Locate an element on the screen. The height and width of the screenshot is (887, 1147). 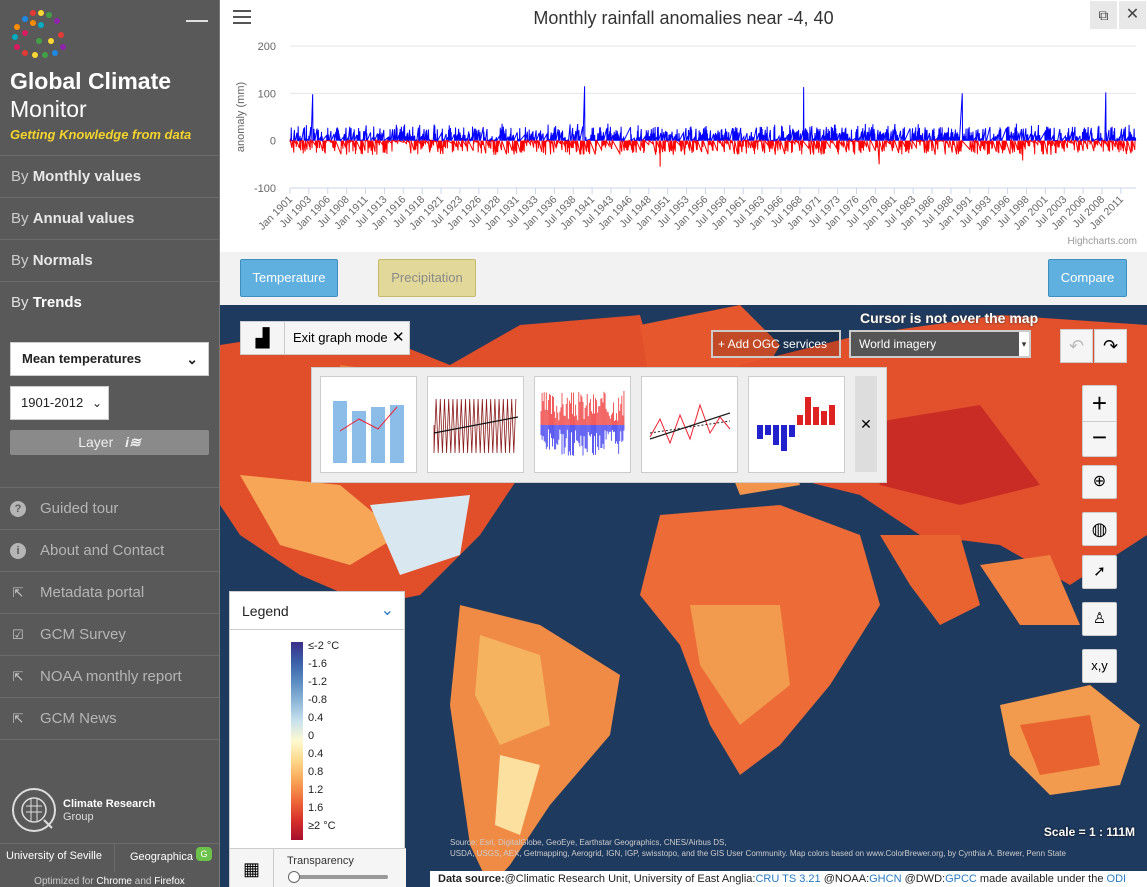
exit-graph-mode-control: ▟ Exit graph mode ✕ is located at coordinates (325, 338).